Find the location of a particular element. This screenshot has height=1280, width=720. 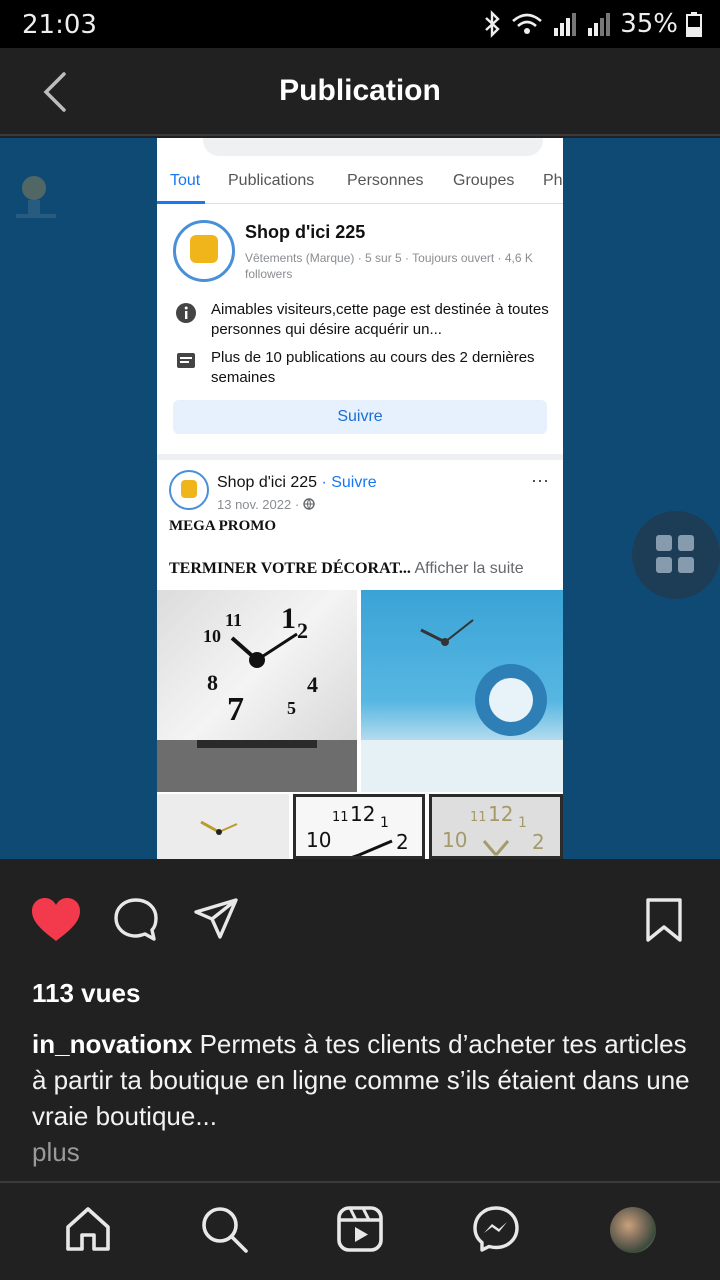

fb-see-more: Afficher la suite is located at coordinates (467, 568).